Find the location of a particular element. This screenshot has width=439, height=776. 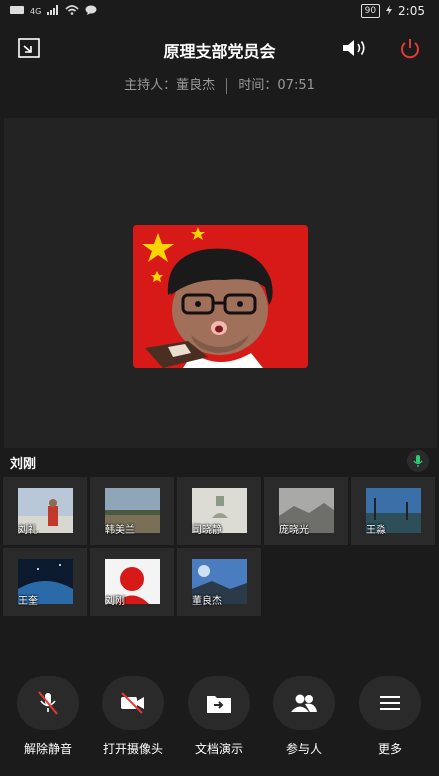

camera-off-icon is located at coordinates (132, 703).